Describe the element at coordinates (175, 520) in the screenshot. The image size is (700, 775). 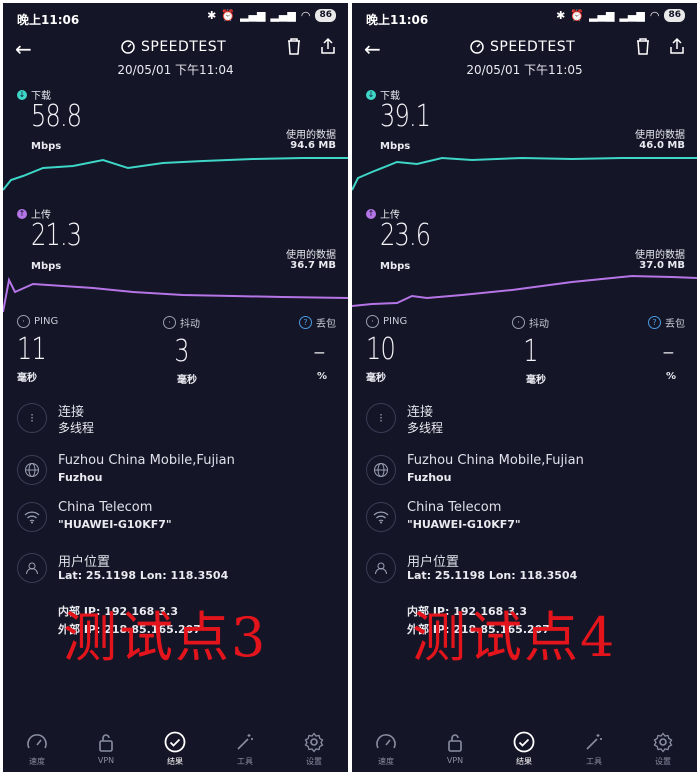
I see `isp-row: China Telecom "HUAWEI-G10KF7"` at that location.